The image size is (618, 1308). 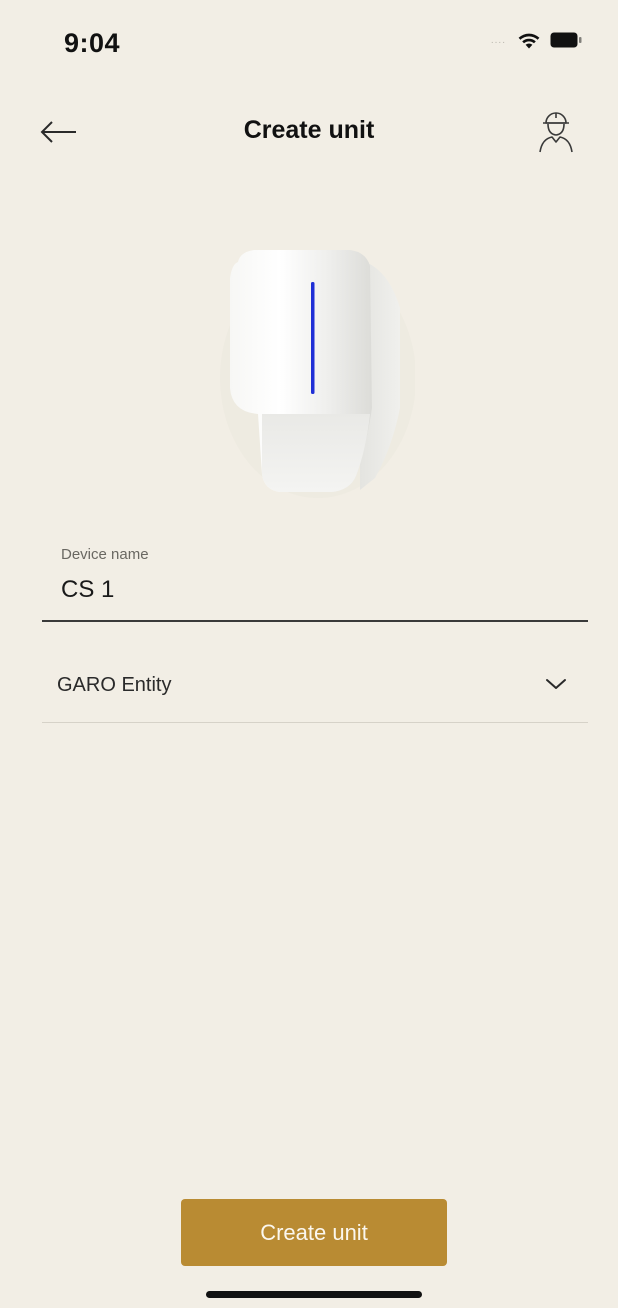 What do you see at coordinates (105, 554) in the screenshot?
I see `device-name-label: Device name` at bounding box center [105, 554].